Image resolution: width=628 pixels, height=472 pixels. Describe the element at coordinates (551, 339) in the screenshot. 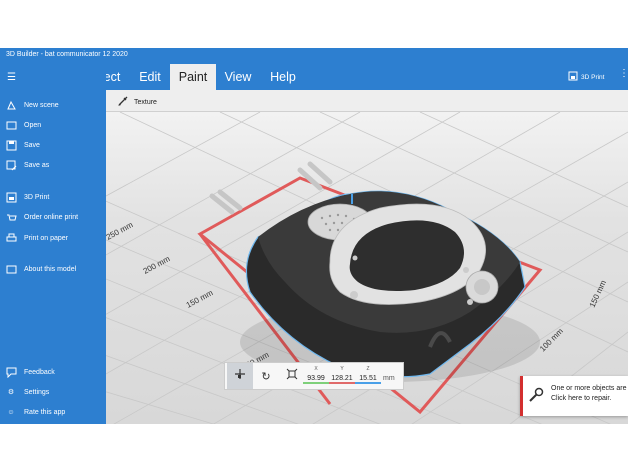

I see `axis-label-100-right: 100 mm` at that location.